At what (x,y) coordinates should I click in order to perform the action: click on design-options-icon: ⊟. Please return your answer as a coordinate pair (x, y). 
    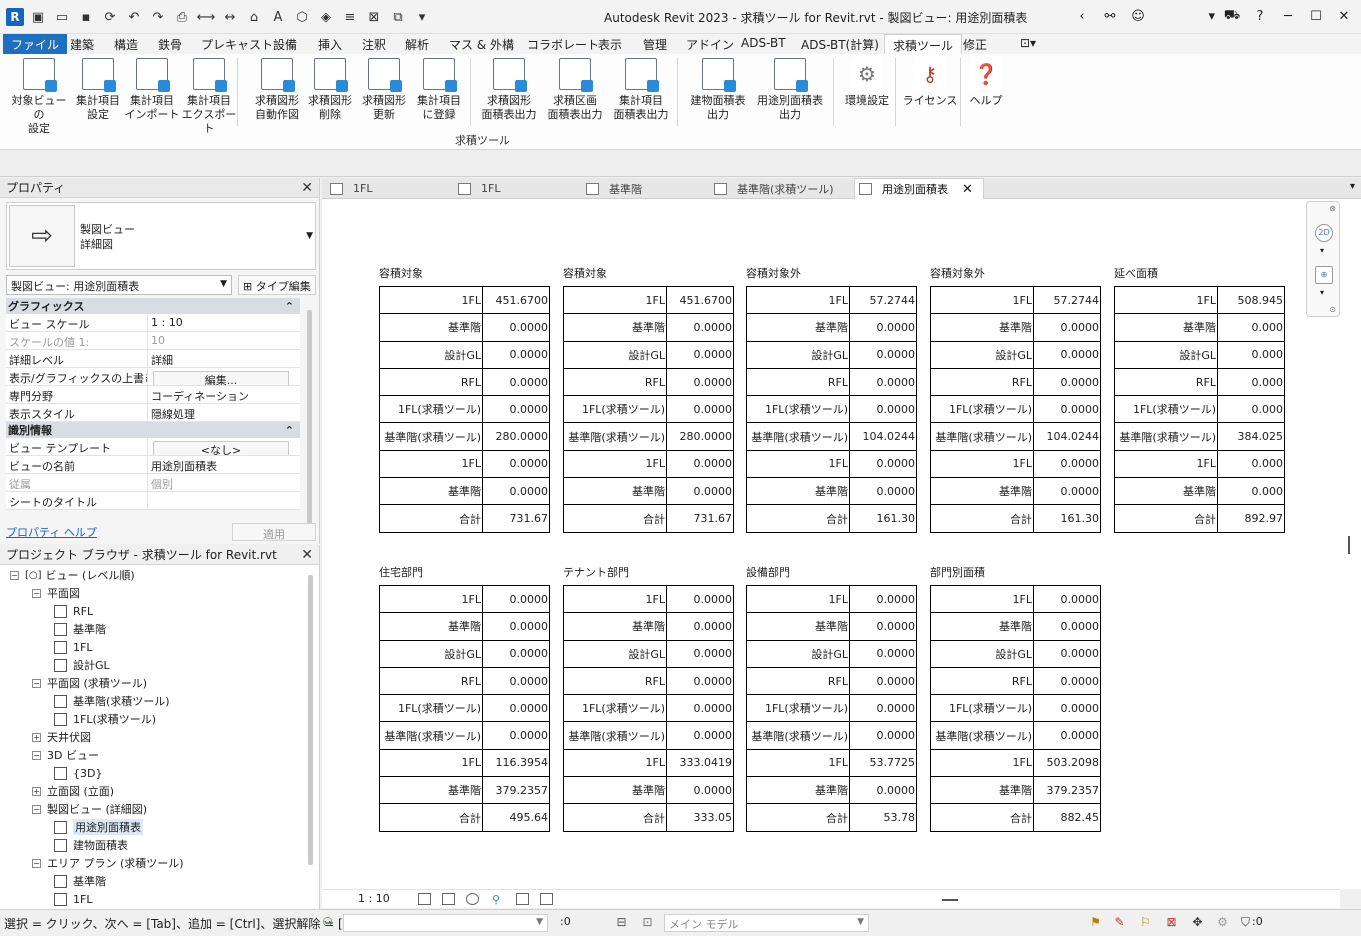
    Looking at the image, I should click on (621, 922).